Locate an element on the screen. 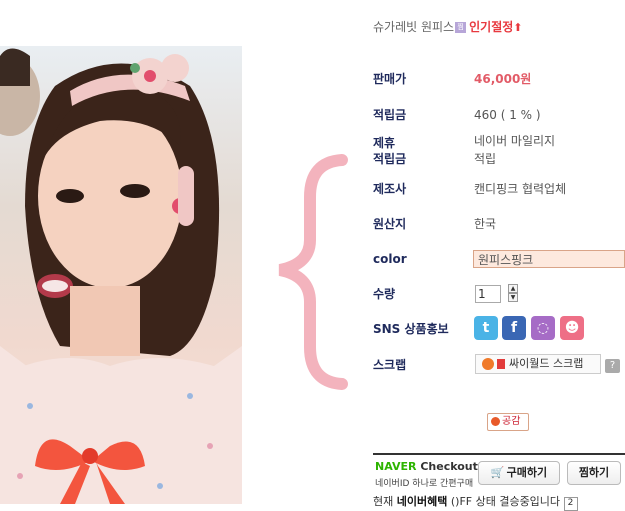 The height and width of the screenshot is (511, 625). quantity-label: 수량 is located at coordinates (384, 294).